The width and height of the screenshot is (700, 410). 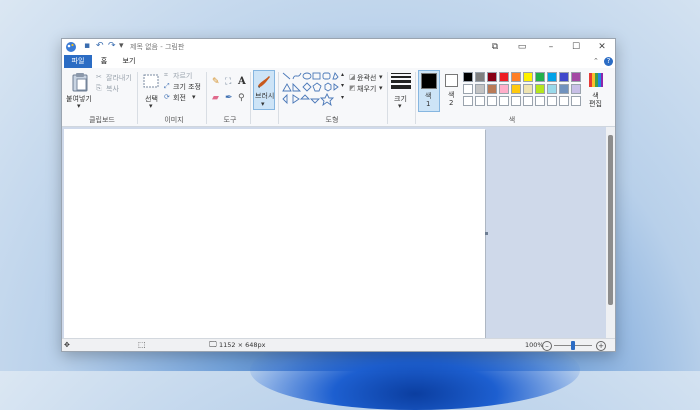 What do you see at coordinates (608, 61) in the screenshot?
I see `help-icon: ?` at bounding box center [608, 61].